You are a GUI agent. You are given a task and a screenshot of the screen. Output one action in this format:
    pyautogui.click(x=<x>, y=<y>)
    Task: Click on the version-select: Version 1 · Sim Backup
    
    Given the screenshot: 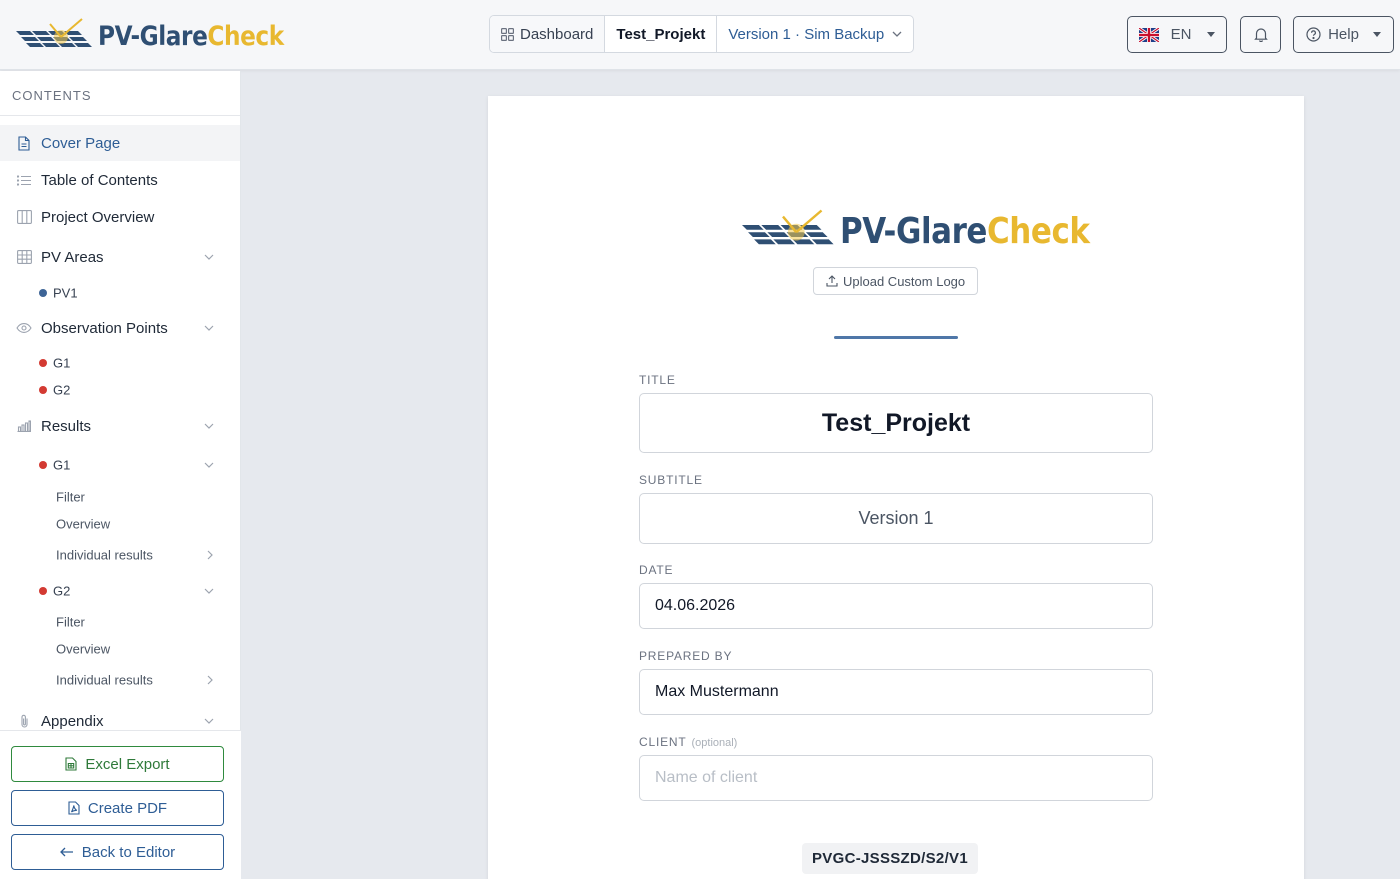 What is the action you would take?
    pyautogui.click(x=815, y=34)
    